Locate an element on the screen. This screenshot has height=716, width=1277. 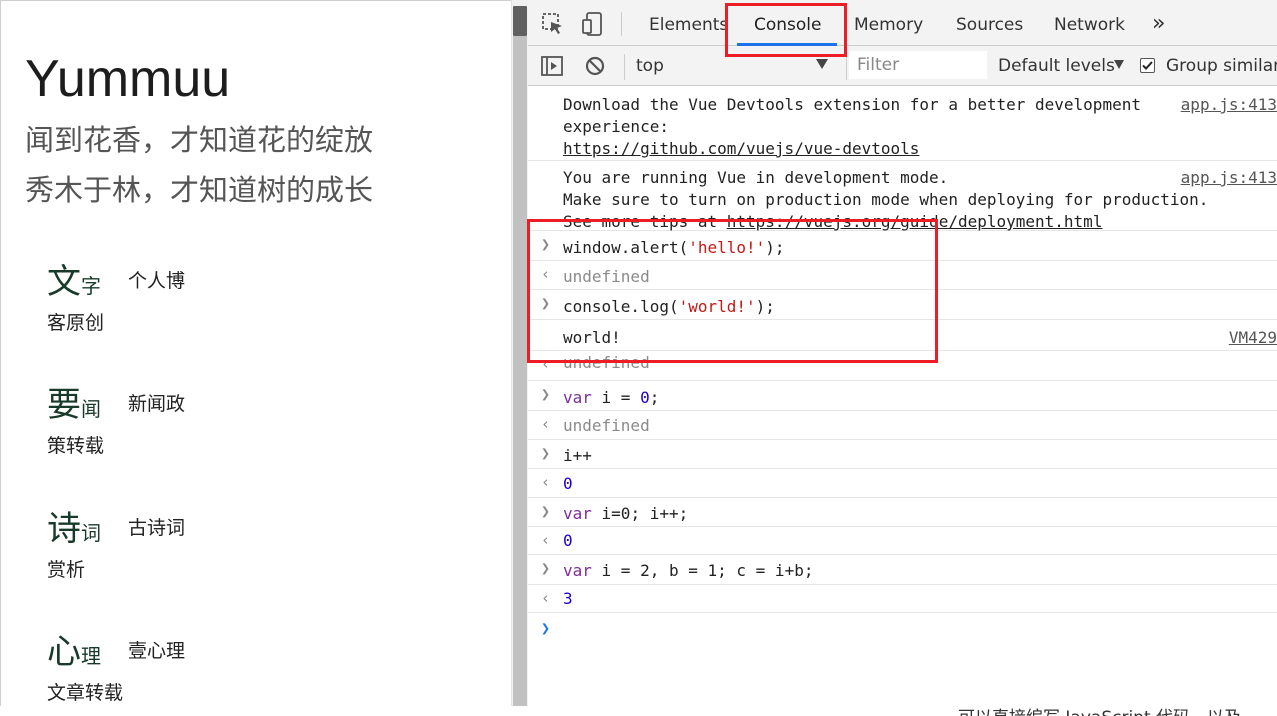
site-title: Yummuu is located at coordinates (128, 79).